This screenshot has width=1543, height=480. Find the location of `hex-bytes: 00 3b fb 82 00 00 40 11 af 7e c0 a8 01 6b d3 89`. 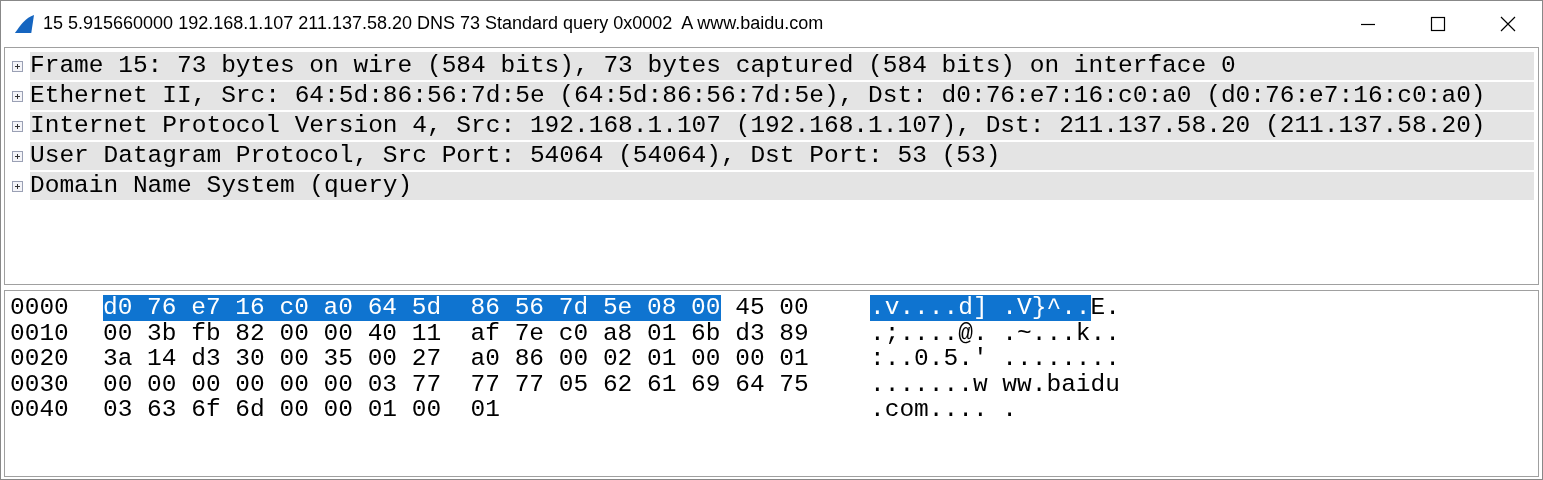

hex-bytes: 00 3b fb 82 00 00 40 11 af 7e c0 a8 01 6b d3 89 is located at coordinates (456, 333).